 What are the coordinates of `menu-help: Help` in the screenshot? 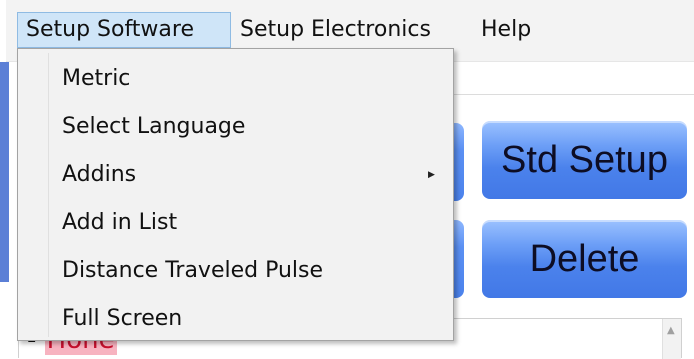 It's located at (506, 30).